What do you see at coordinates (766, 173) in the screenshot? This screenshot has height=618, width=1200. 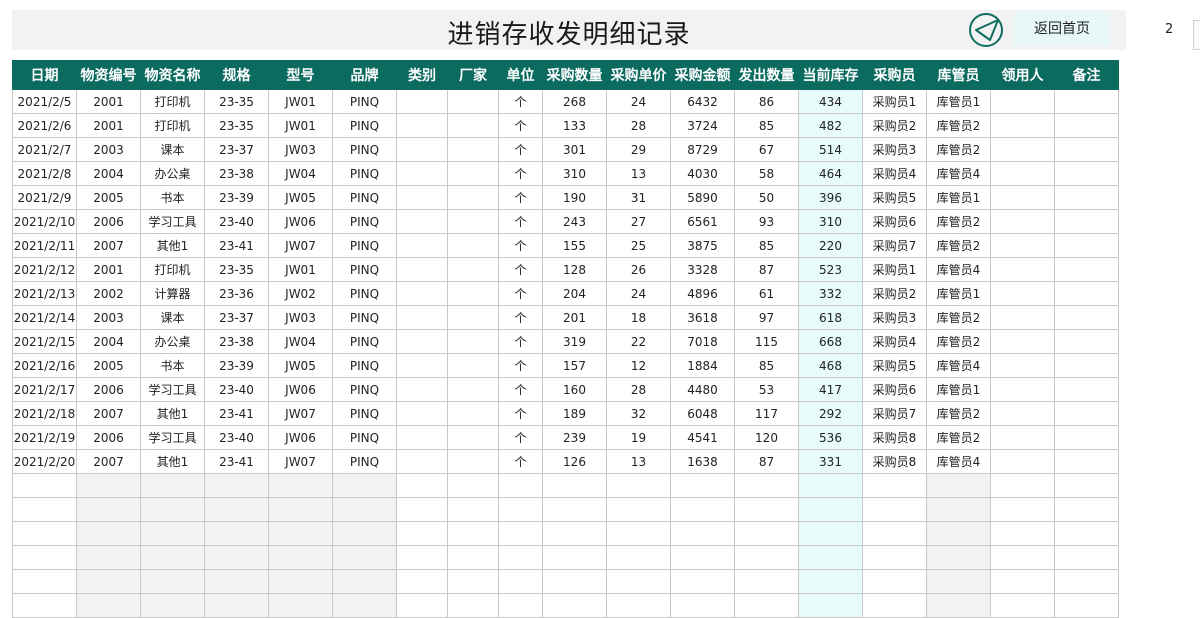 I see `table-cell: 58` at bounding box center [766, 173].